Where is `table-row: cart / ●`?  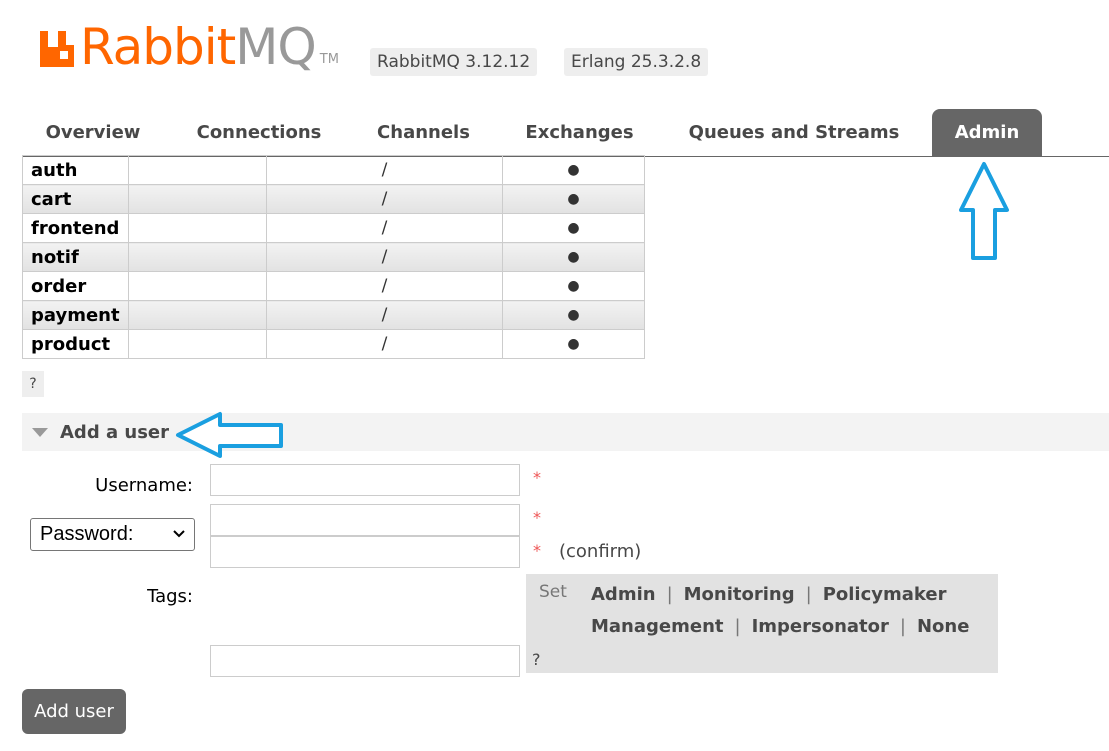 table-row: cart / ● is located at coordinates (333, 199).